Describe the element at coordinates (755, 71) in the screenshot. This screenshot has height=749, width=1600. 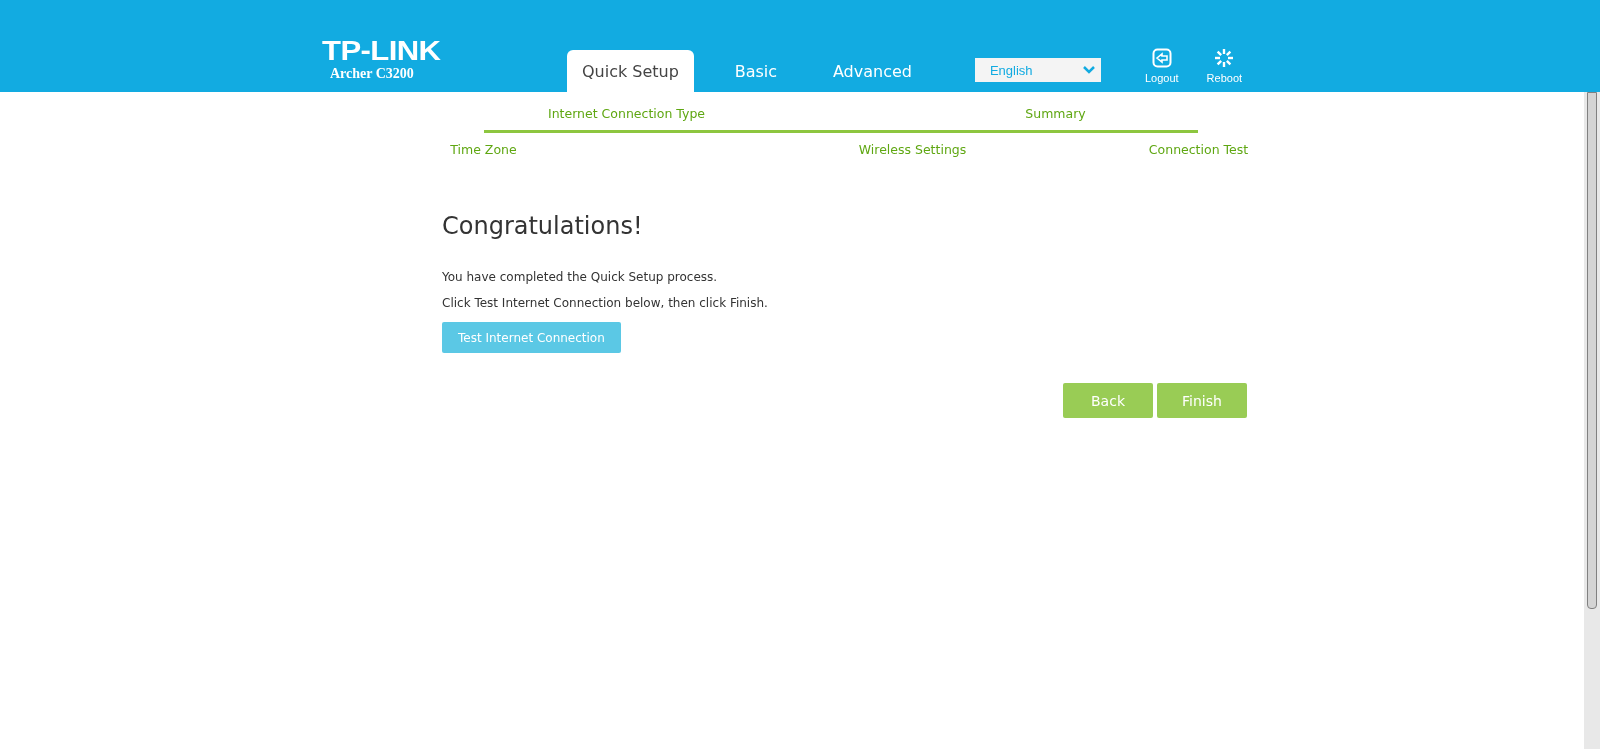
I see `nav-tab: Basic` at that location.